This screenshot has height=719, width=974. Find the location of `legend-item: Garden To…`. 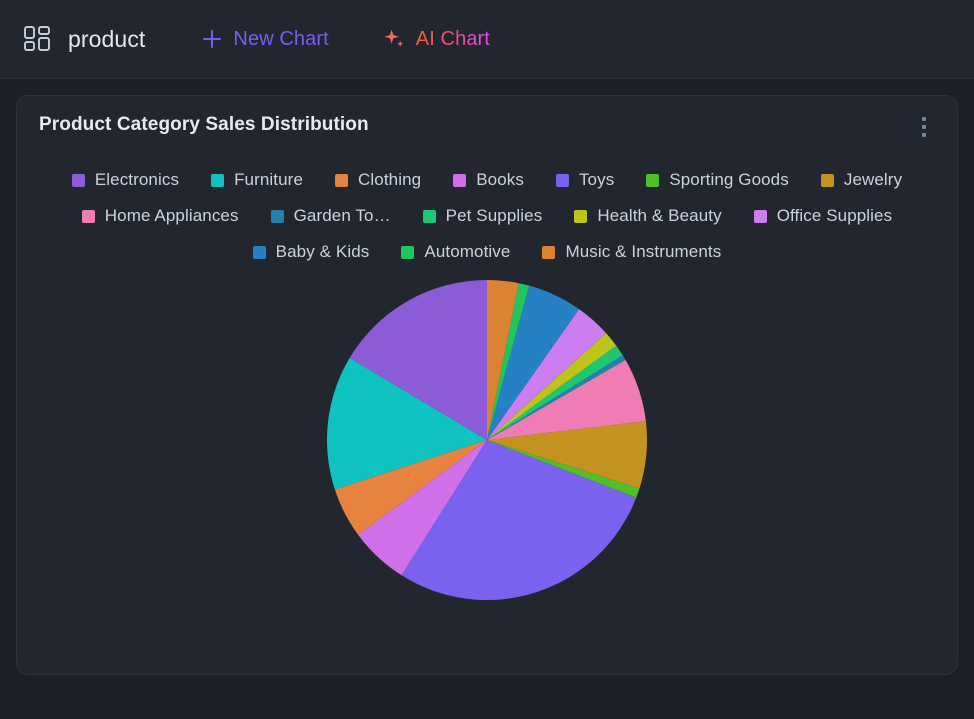

legend-item: Garden To… is located at coordinates (330, 216).